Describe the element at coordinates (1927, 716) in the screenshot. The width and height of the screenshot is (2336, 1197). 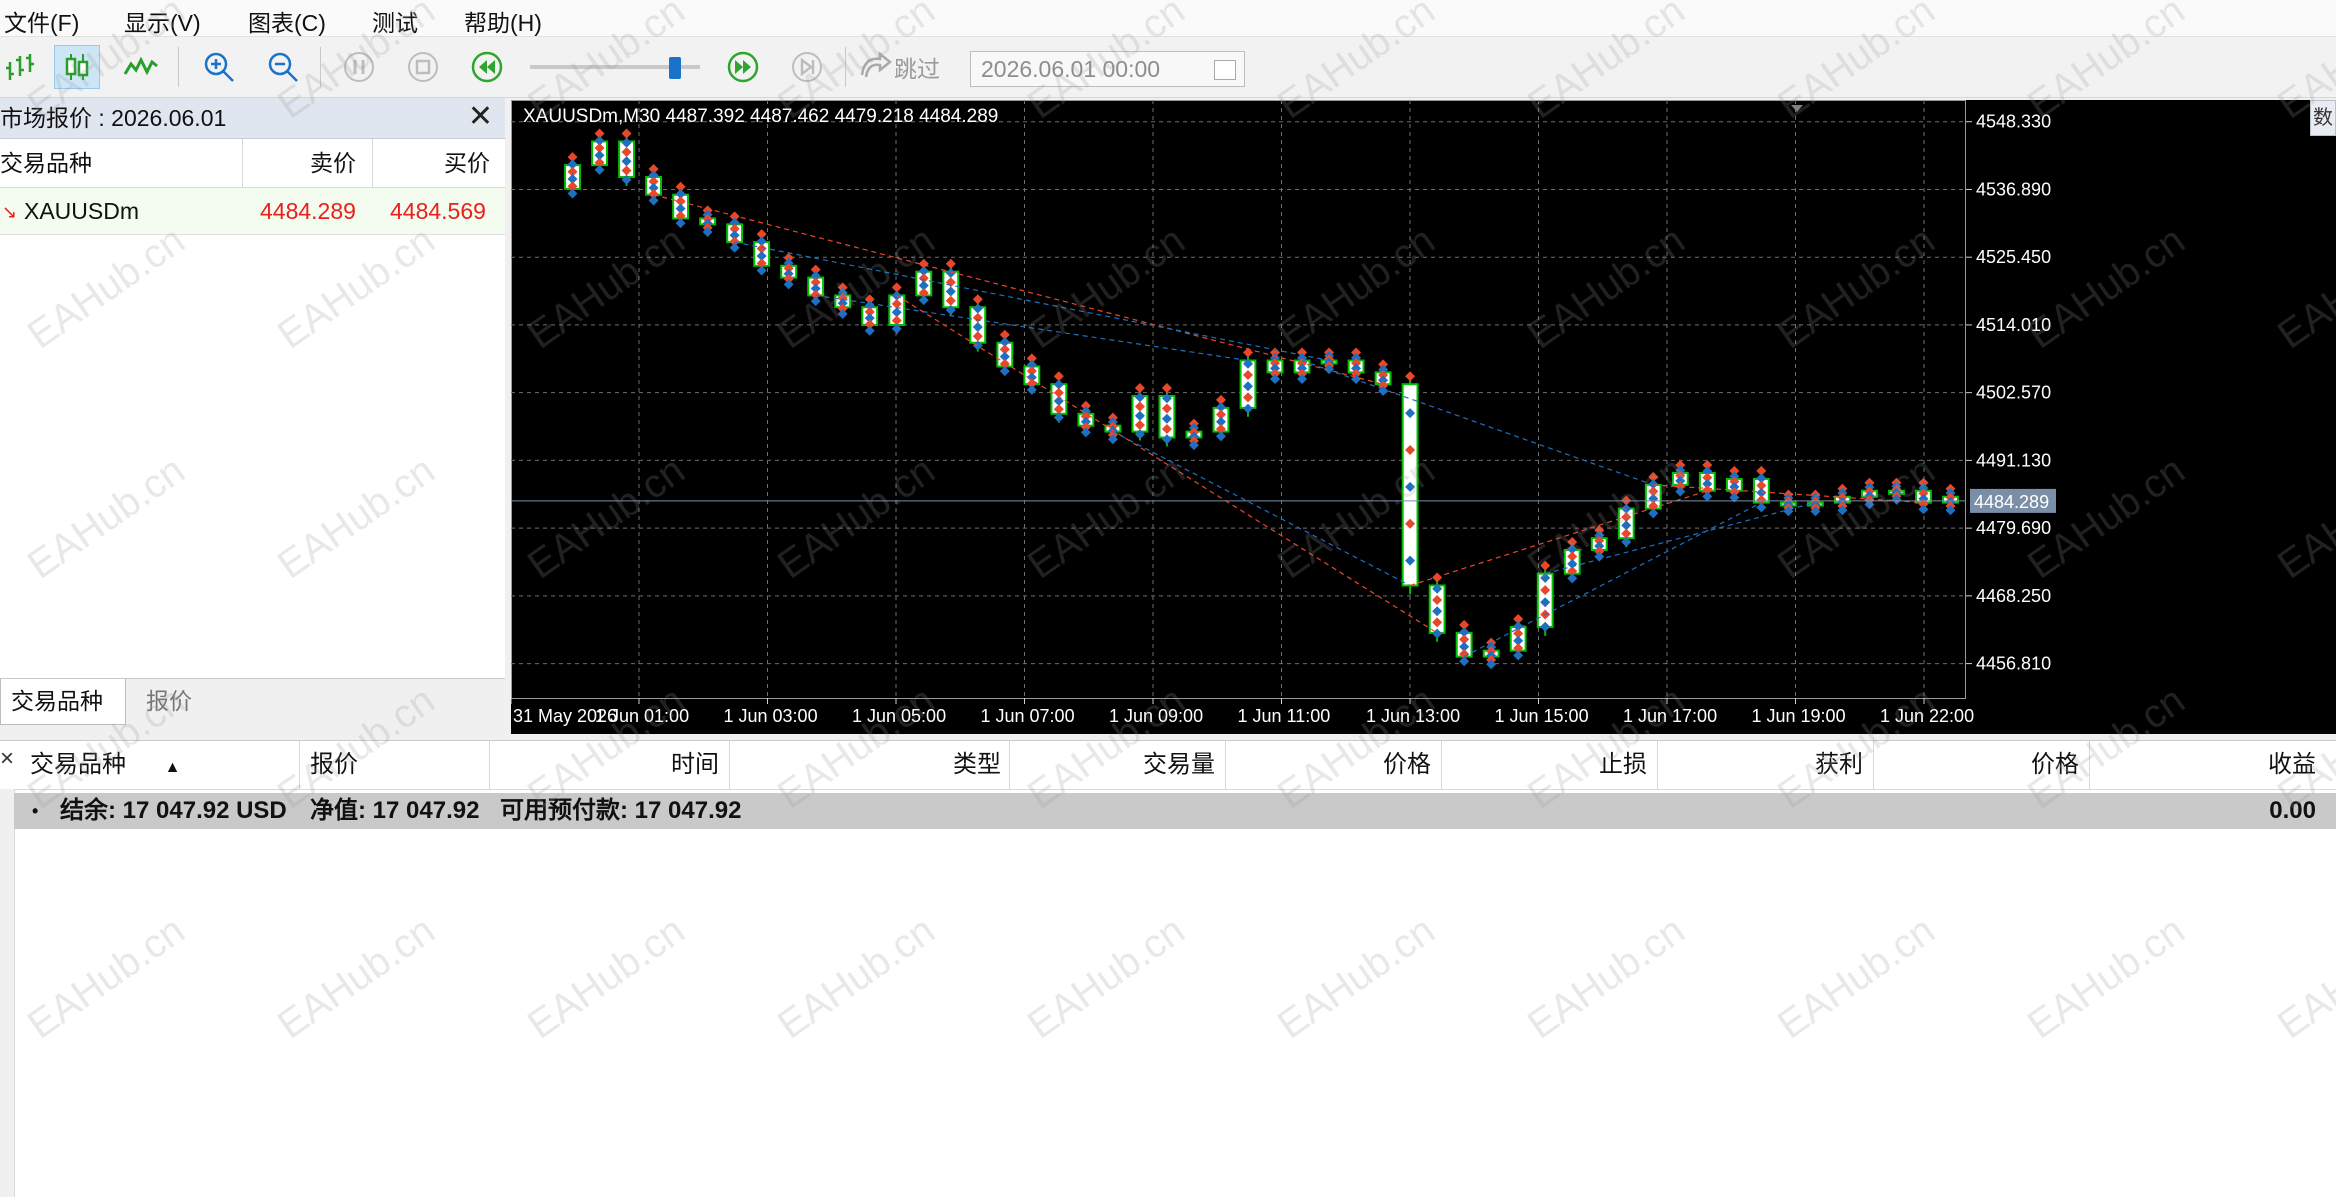
I see `time-tick-label: 1 Jun 22:00` at that location.